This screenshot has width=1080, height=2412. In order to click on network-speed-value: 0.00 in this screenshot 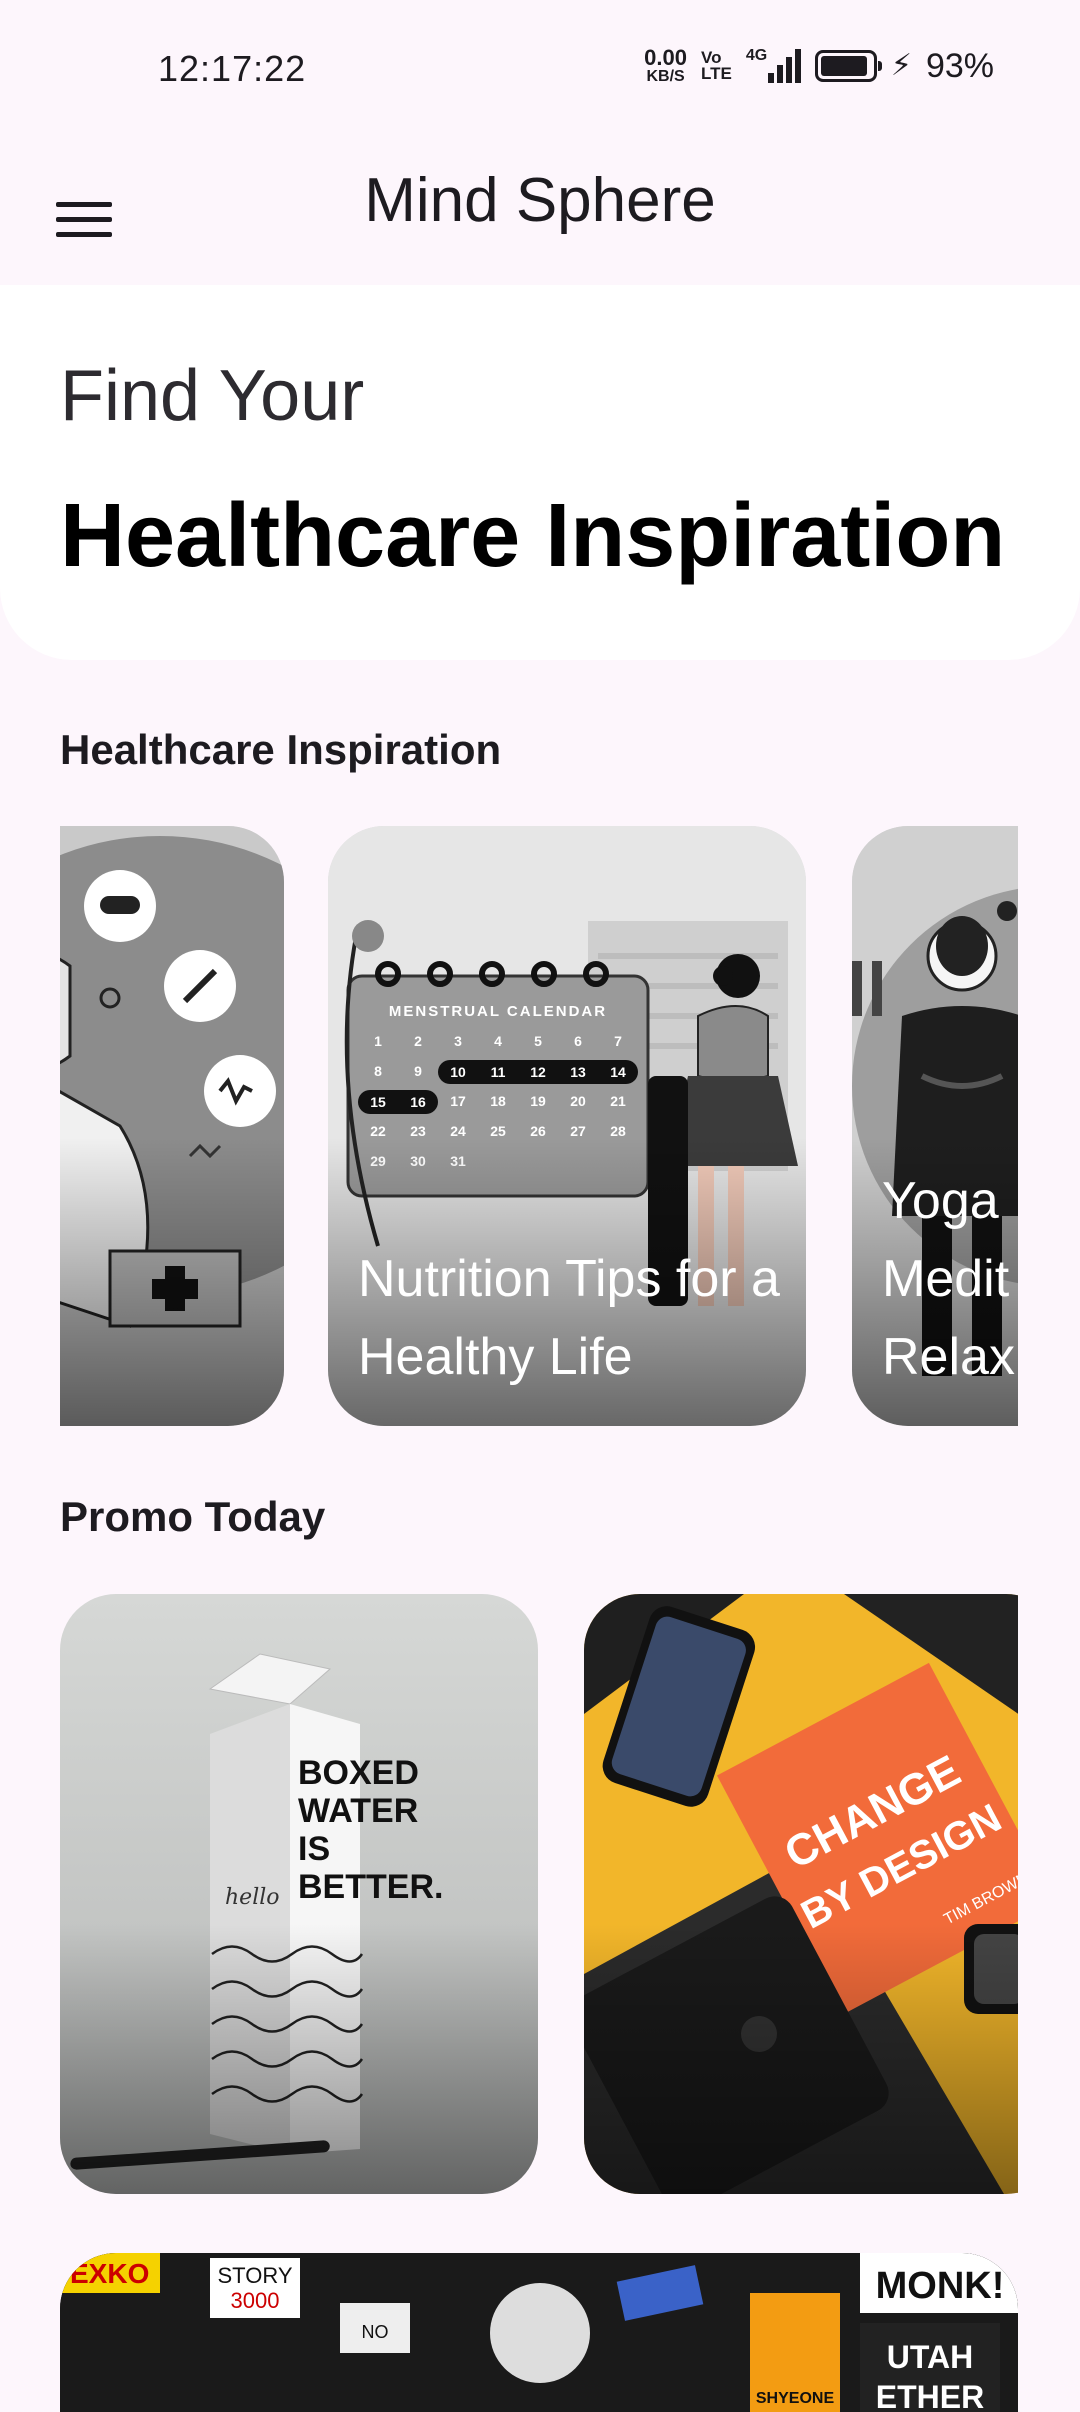, I will do `click(665, 57)`.